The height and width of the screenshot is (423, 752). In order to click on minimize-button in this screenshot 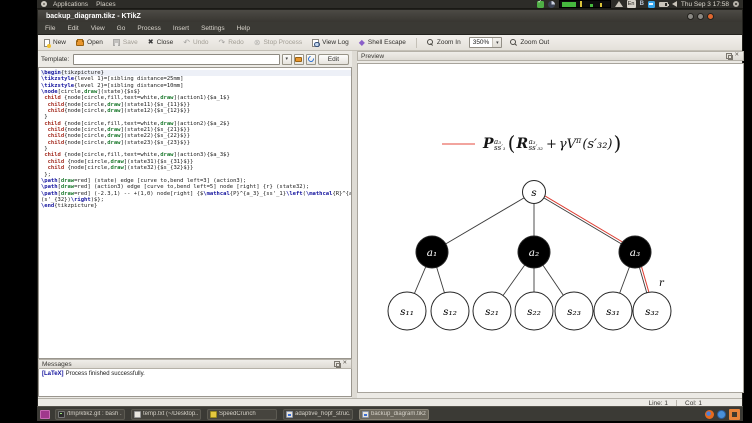, I will do `click(690, 16)`.